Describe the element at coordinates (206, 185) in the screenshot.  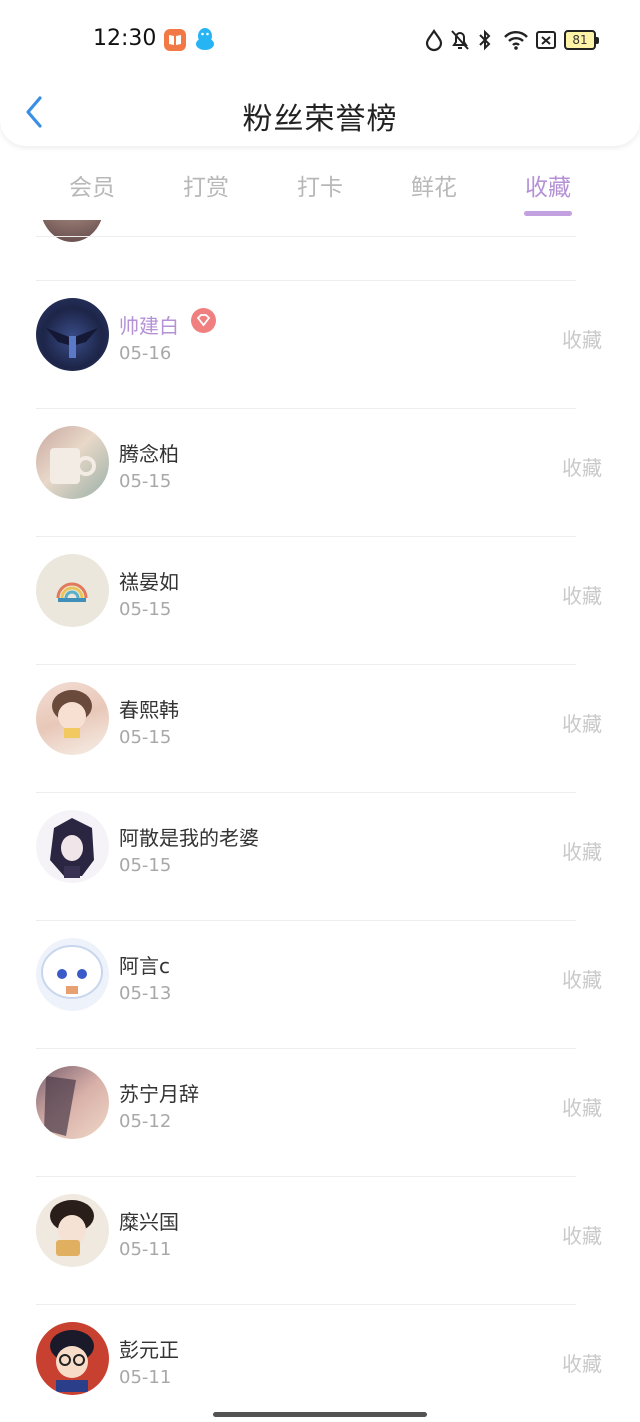
I see `tab-tips: 打赏` at that location.